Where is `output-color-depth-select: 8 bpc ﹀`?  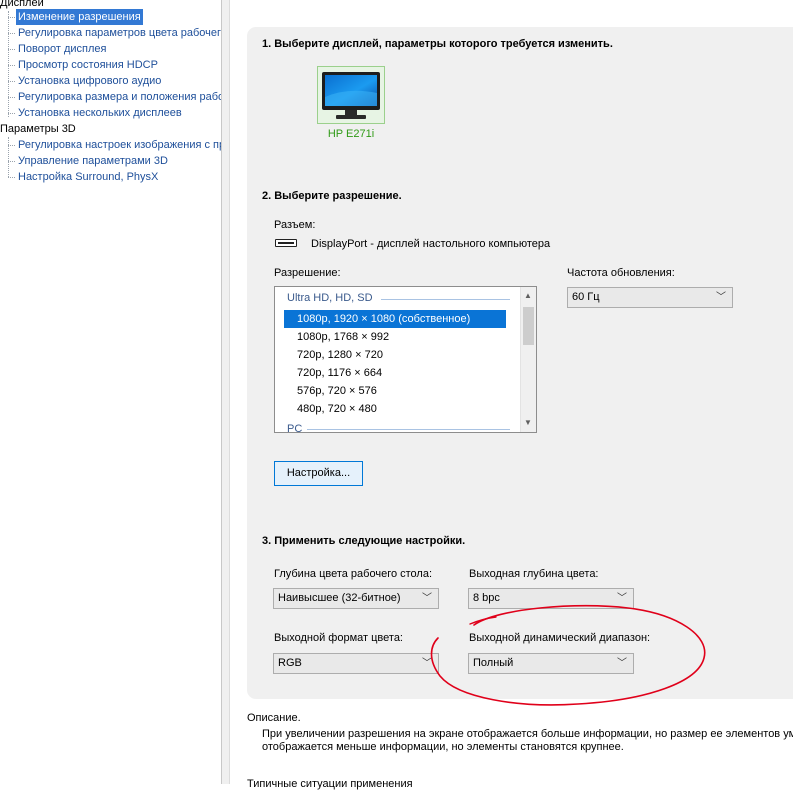
output-color-depth-select: 8 bpc ﹀ is located at coordinates (551, 598).